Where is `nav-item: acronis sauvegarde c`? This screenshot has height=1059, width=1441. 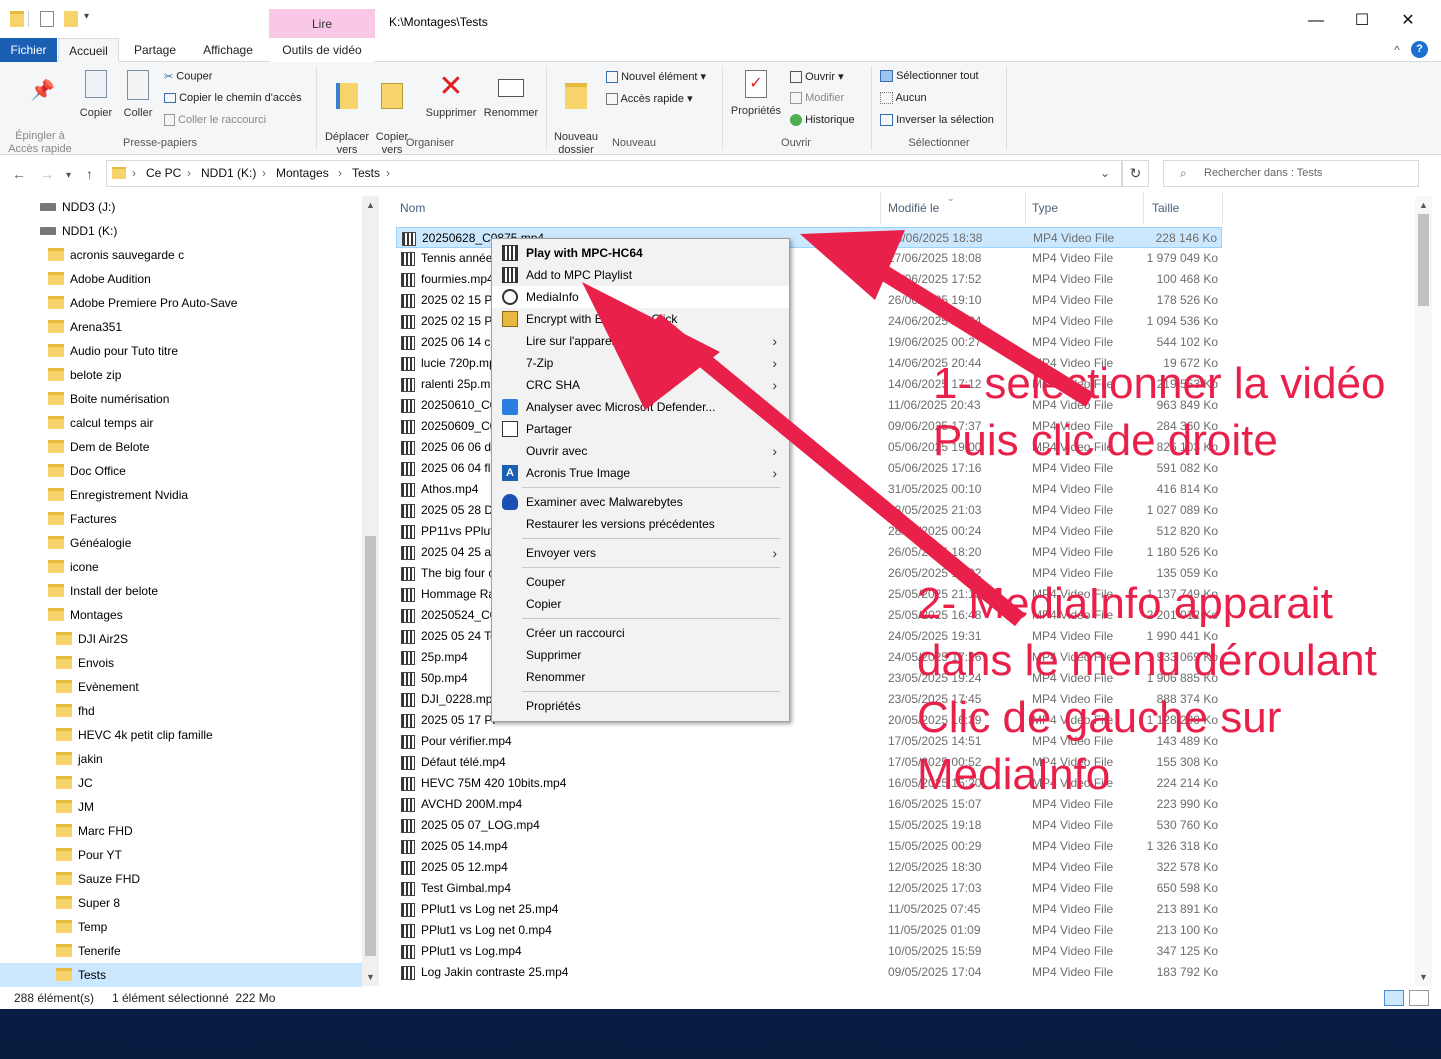
nav-item: acronis sauvegarde c is located at coordinates (181, 255).